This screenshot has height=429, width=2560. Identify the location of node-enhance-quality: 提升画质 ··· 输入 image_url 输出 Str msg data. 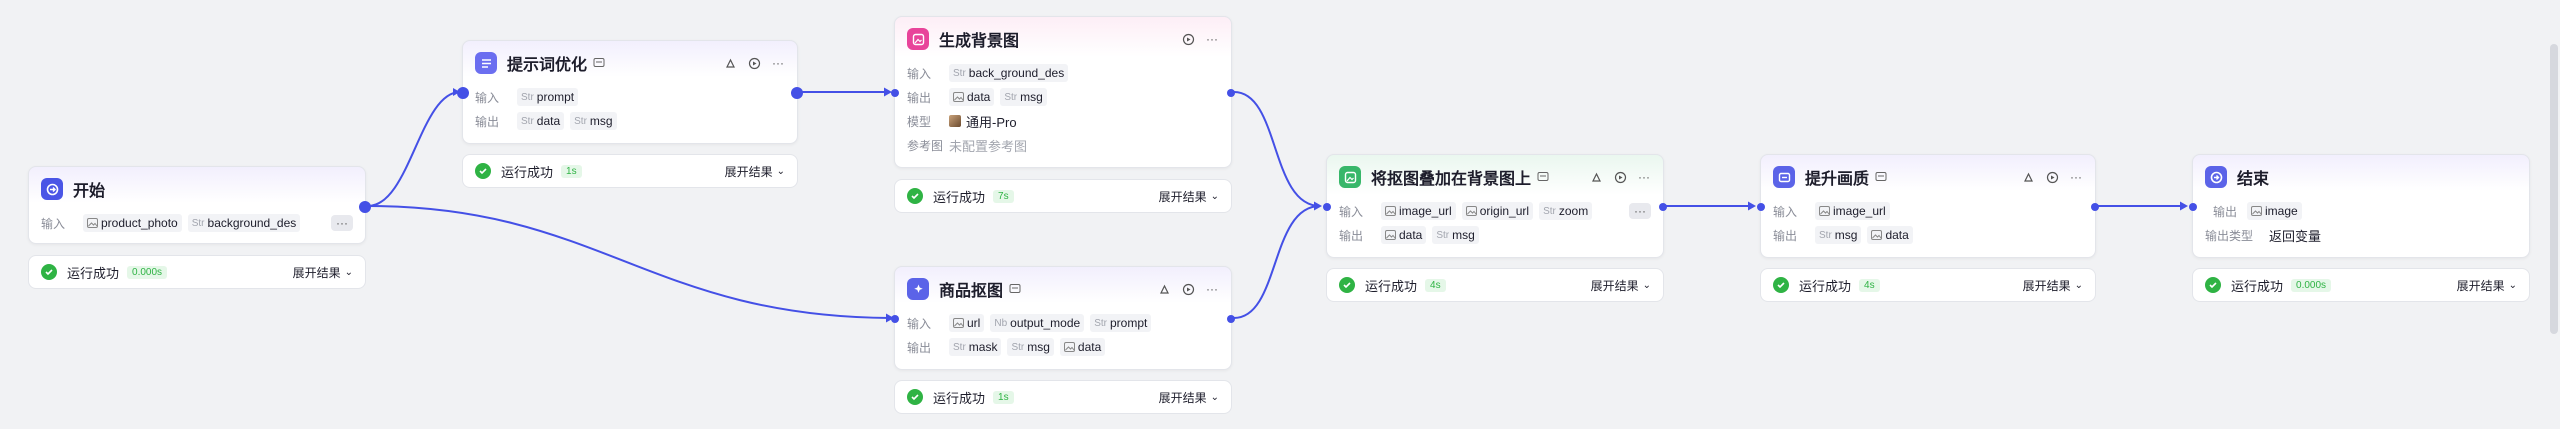
(1928, 206).